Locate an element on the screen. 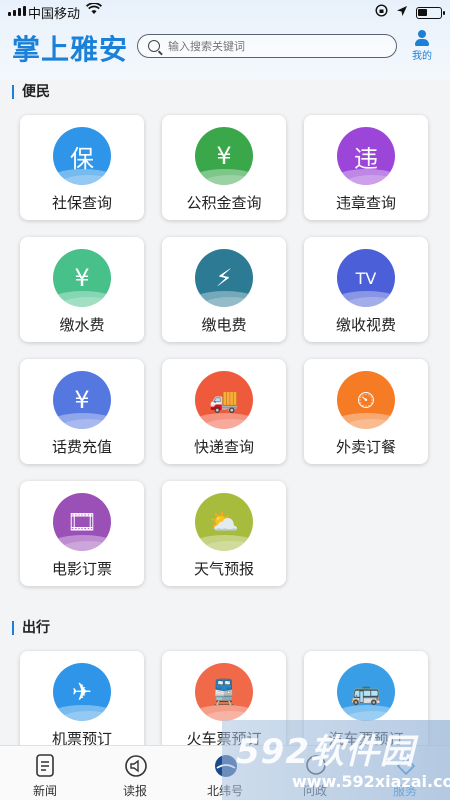 This screenshot has width=450, height=800. icon-glyph: 🚚 is located at coordinates (224, 400).